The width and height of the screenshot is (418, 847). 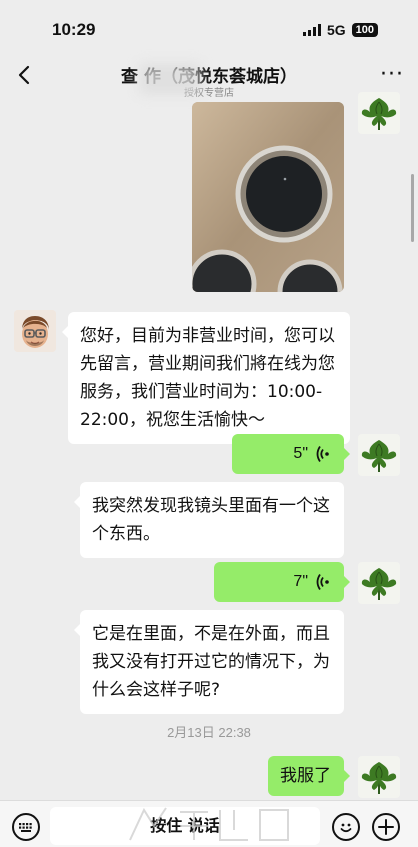 What do you see at coordinates (412, 208) in the screenshot?
I see `scrollbar` at bounding box center [412, 208].